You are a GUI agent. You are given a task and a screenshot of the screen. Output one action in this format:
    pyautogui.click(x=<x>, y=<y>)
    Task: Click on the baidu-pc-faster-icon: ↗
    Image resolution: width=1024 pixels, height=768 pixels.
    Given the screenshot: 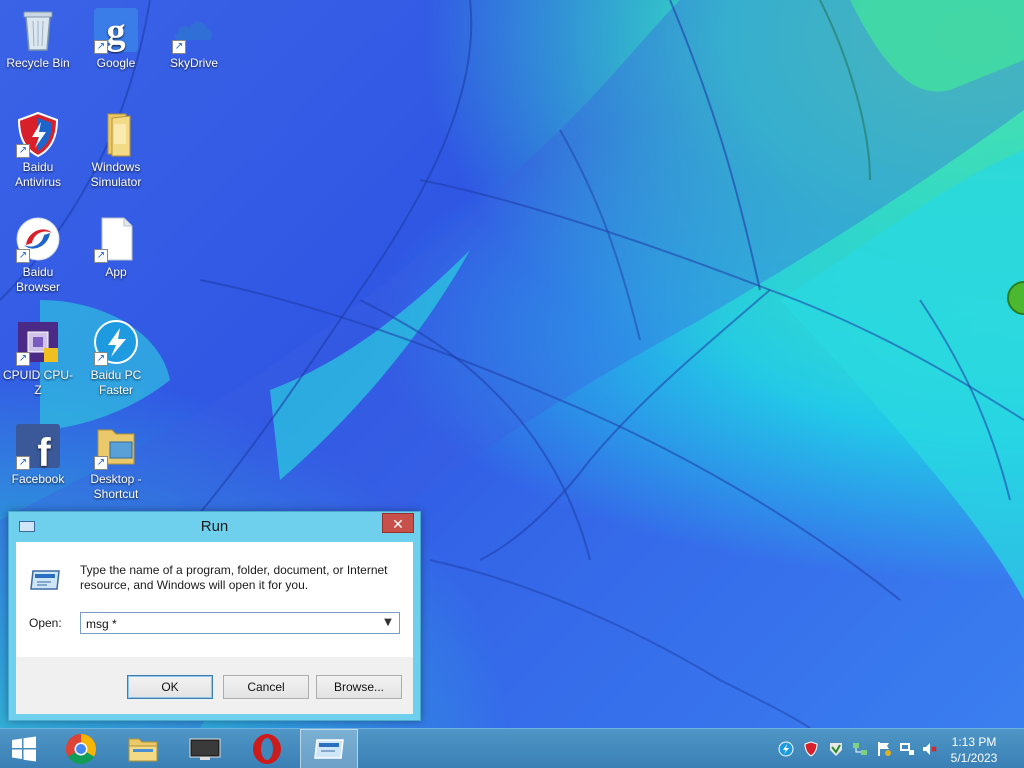 What is the action you would take?
    pyautogui.click(x=116, y=342)
    